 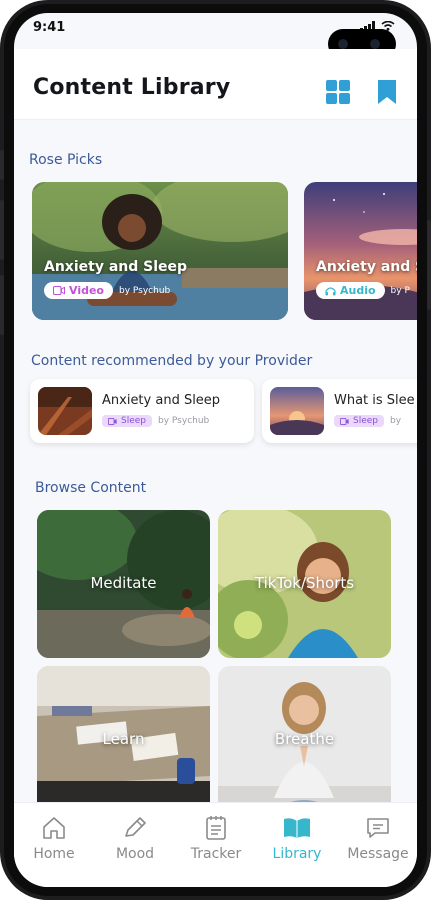 I want to click on tile-label: TikTok/Shorts, so click(x=304, y=583).